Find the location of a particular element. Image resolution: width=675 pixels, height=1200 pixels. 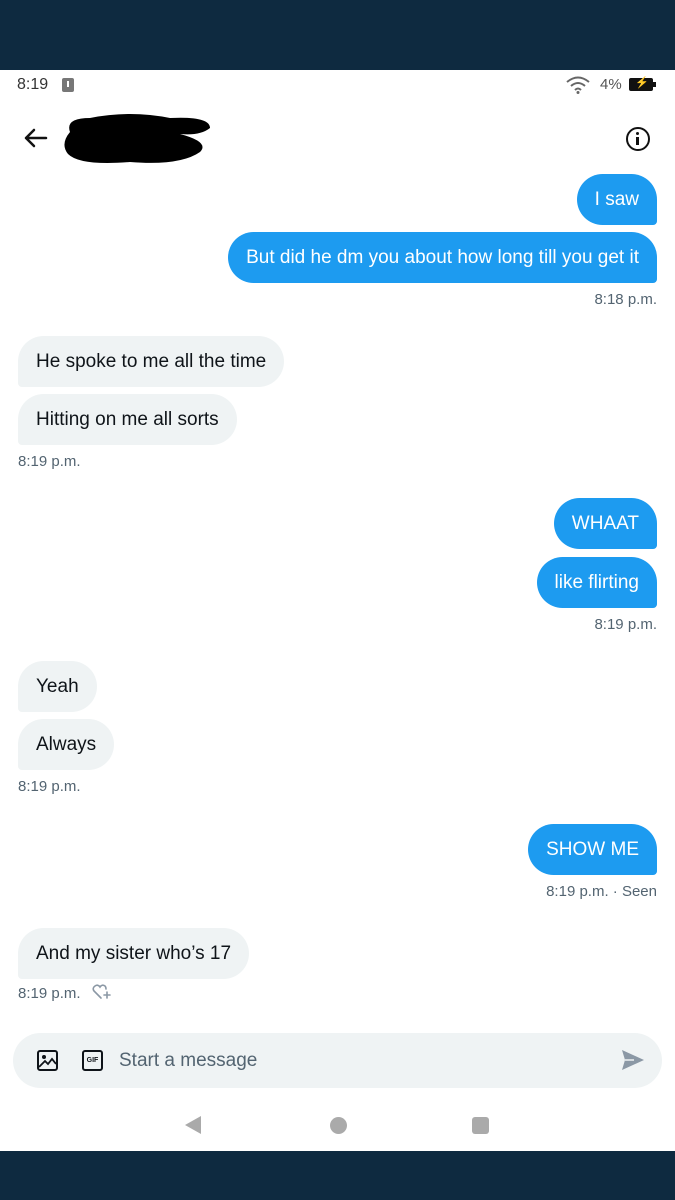

add-reaction-icon is located at coordinates (102, 992).